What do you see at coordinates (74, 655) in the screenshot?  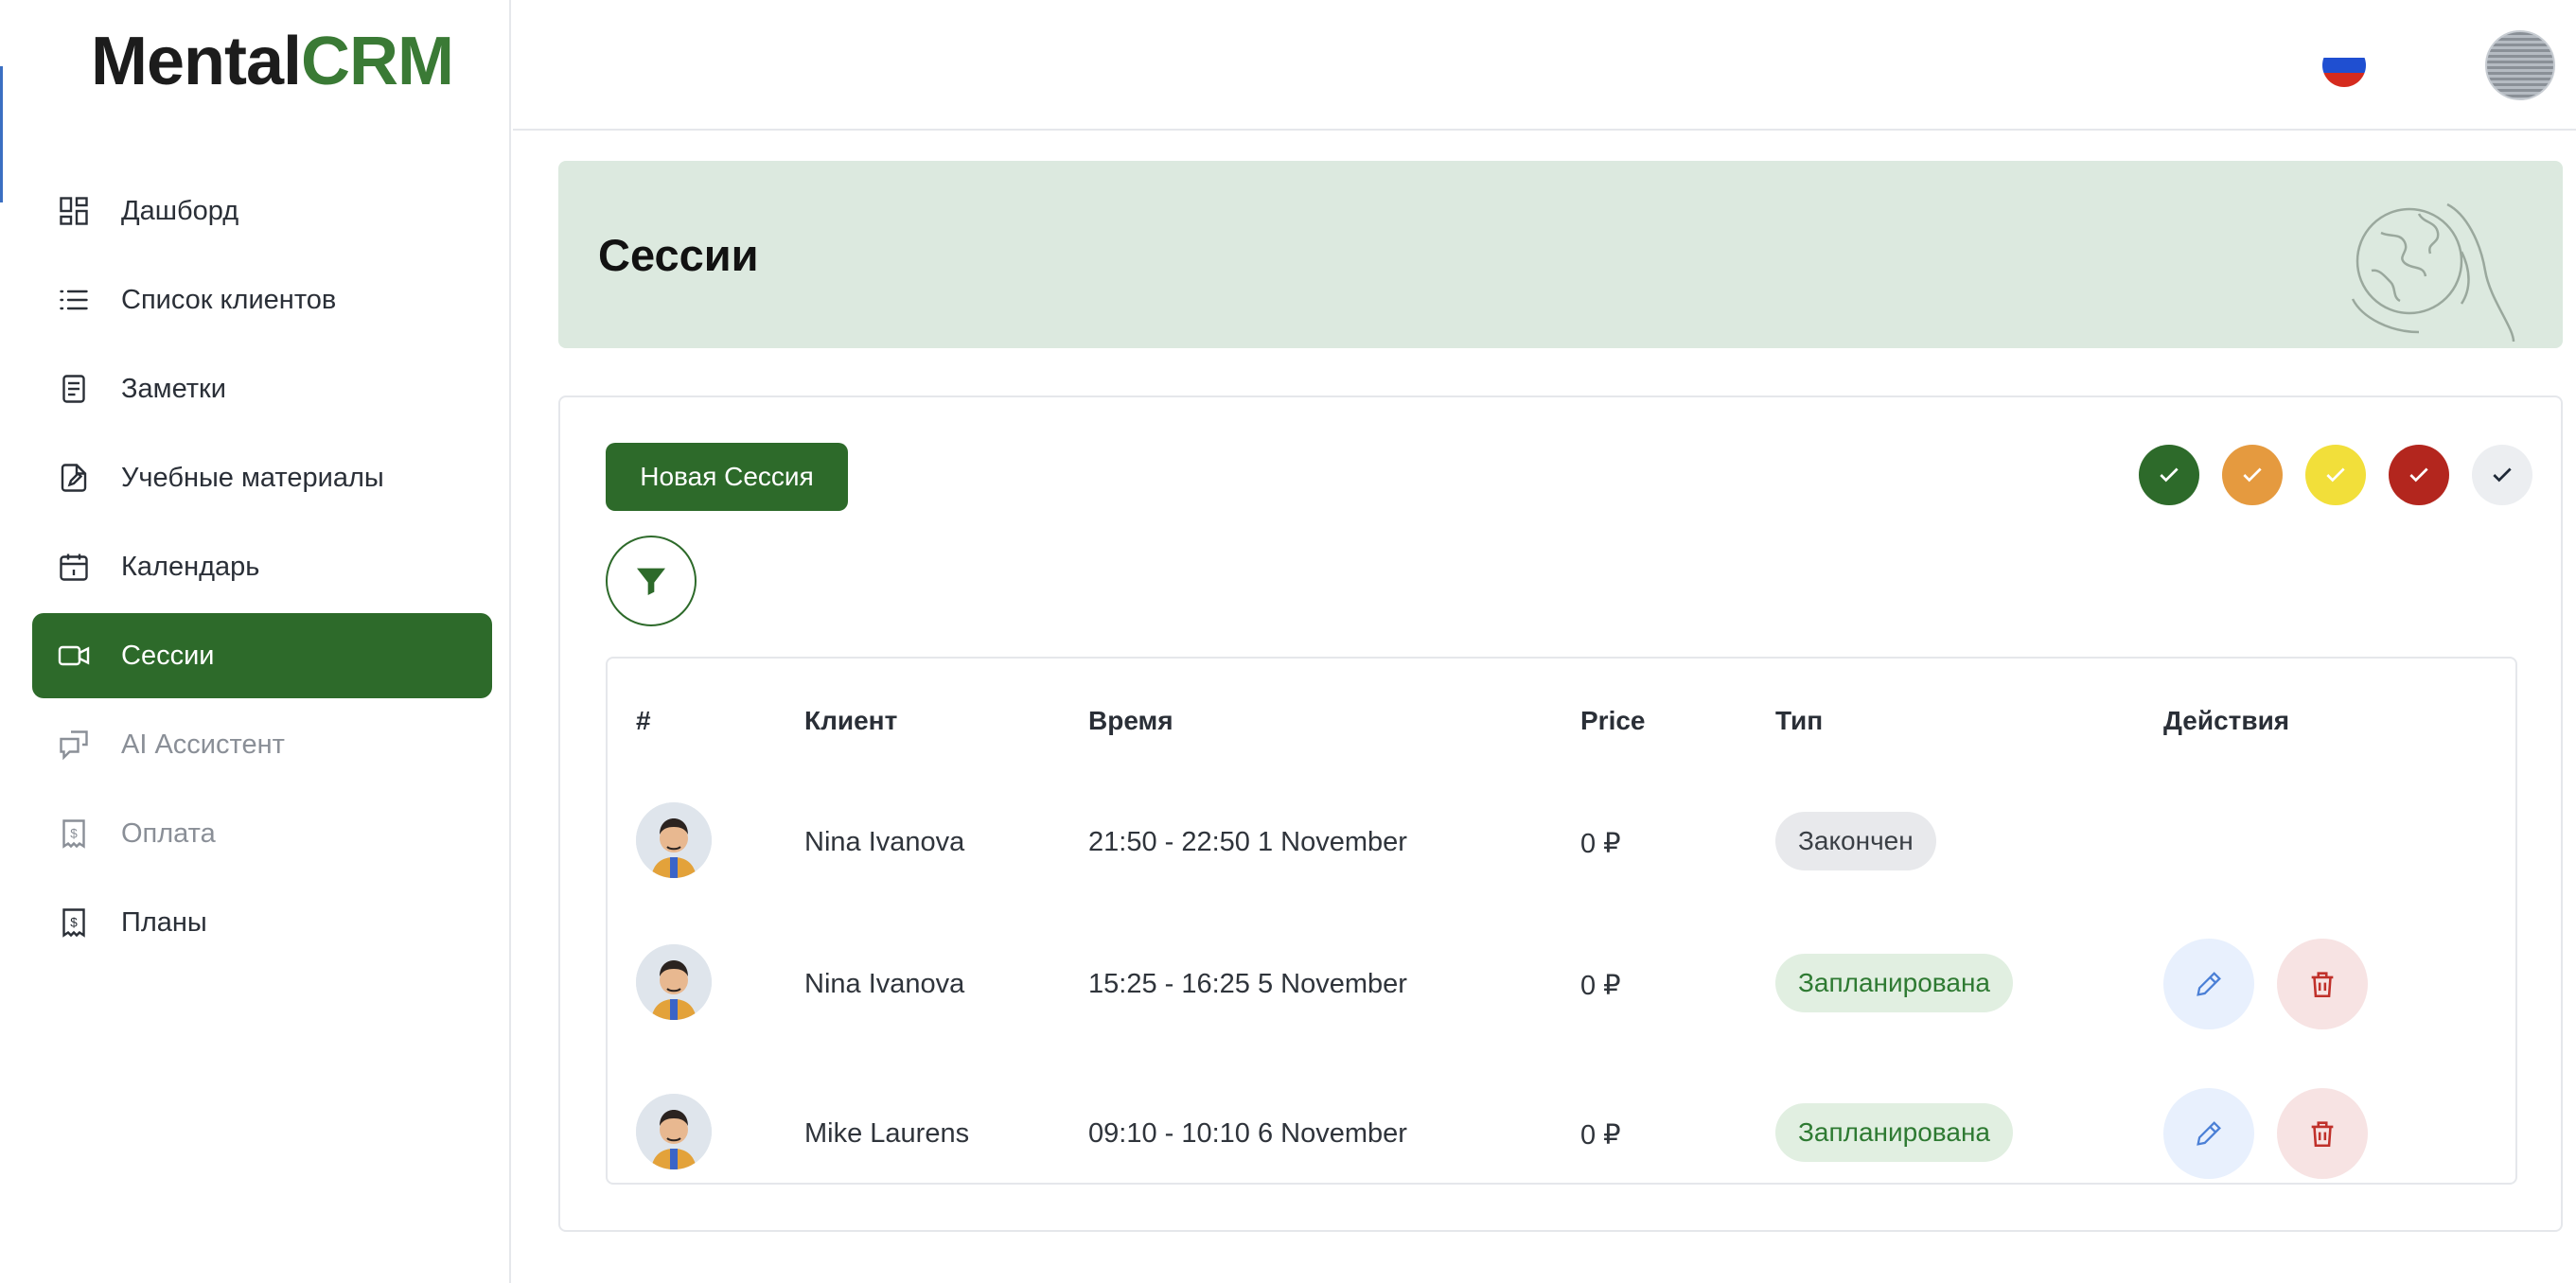 I see `video-icon` at bounding box center [74, 655].